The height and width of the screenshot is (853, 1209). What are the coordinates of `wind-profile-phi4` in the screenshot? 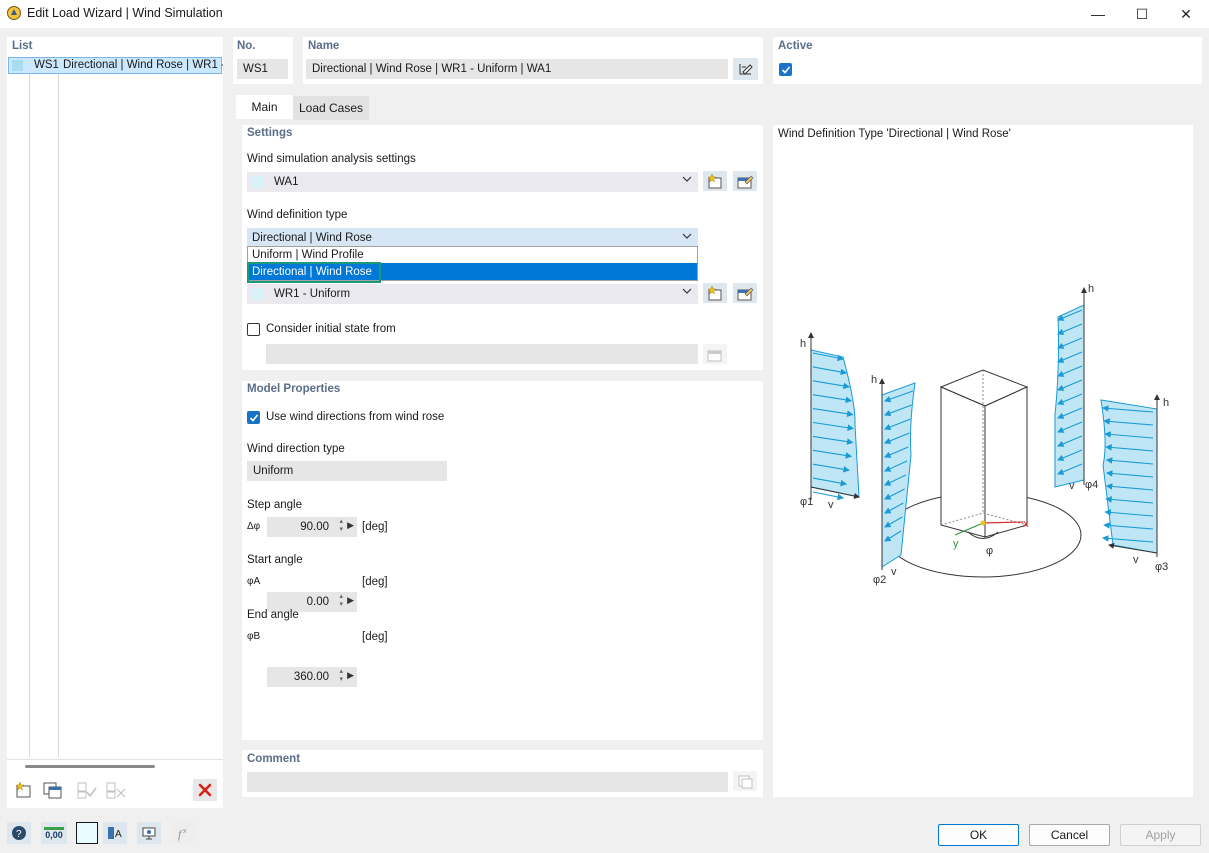 It's located at (1070, 387).